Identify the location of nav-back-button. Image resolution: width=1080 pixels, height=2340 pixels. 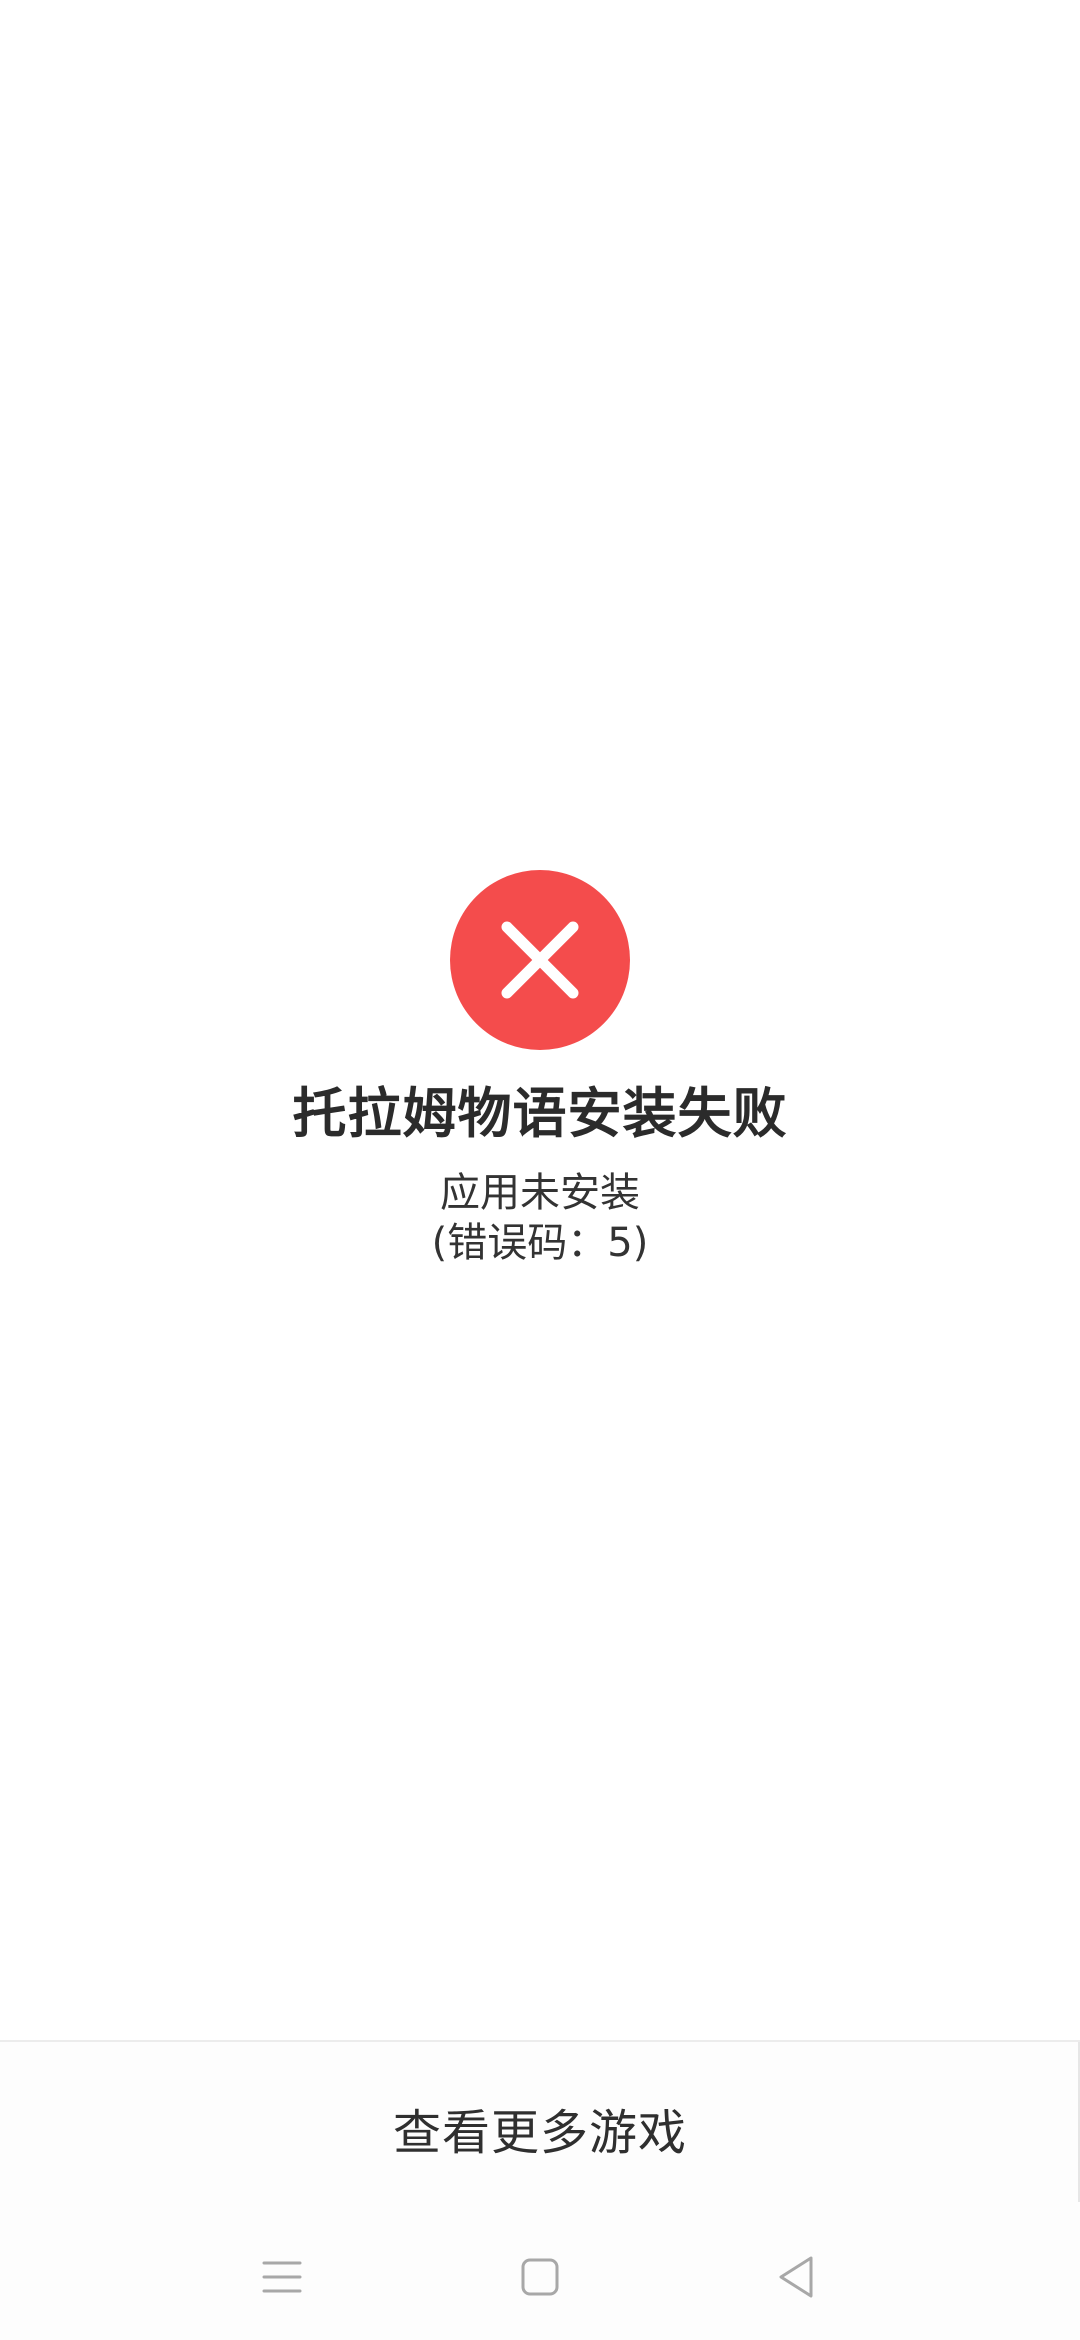
(796, 2277).